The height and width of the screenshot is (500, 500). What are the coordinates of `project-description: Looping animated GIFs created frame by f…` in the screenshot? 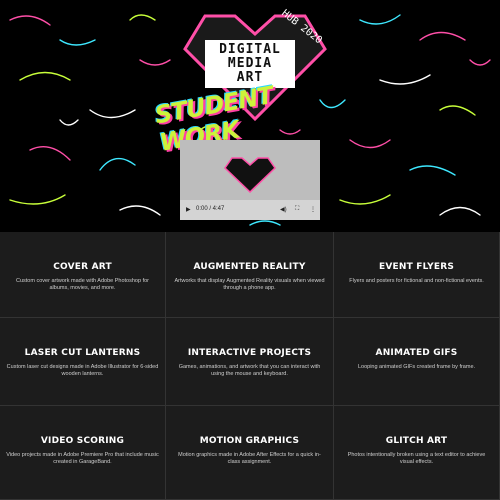 It's located at (416, 367).